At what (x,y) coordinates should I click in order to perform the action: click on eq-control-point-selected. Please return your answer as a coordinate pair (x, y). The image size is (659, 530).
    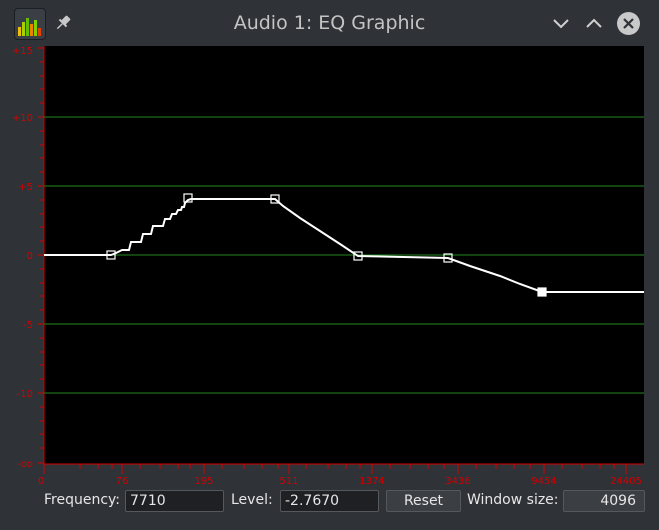
    Looking at the image, I should click on (542, 292).